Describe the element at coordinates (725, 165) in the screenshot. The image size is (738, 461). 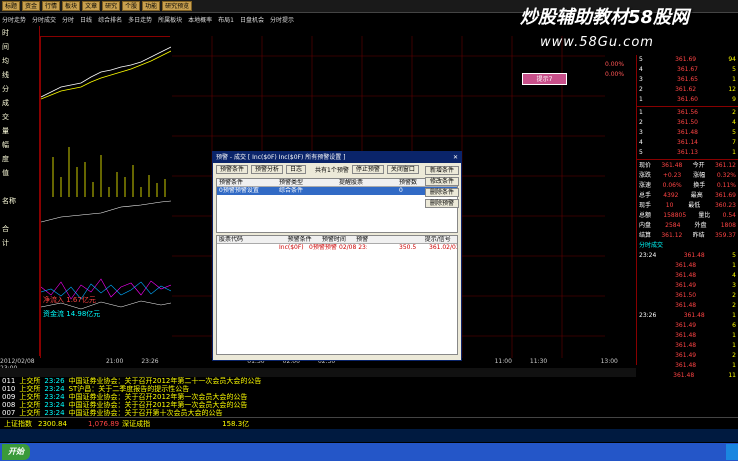
I see `stat-value: 361.12` at that location.